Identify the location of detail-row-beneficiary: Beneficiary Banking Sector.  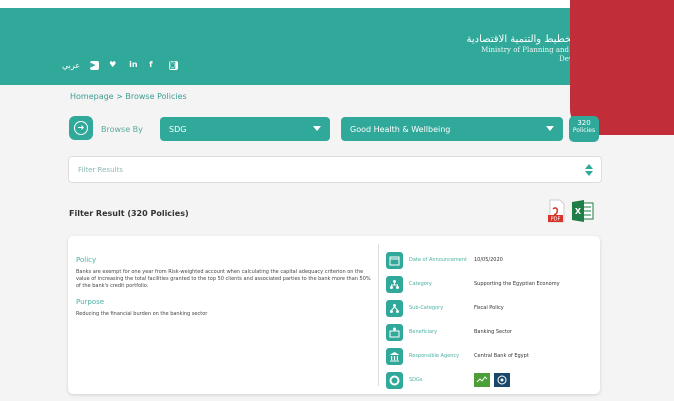
(491, 332).